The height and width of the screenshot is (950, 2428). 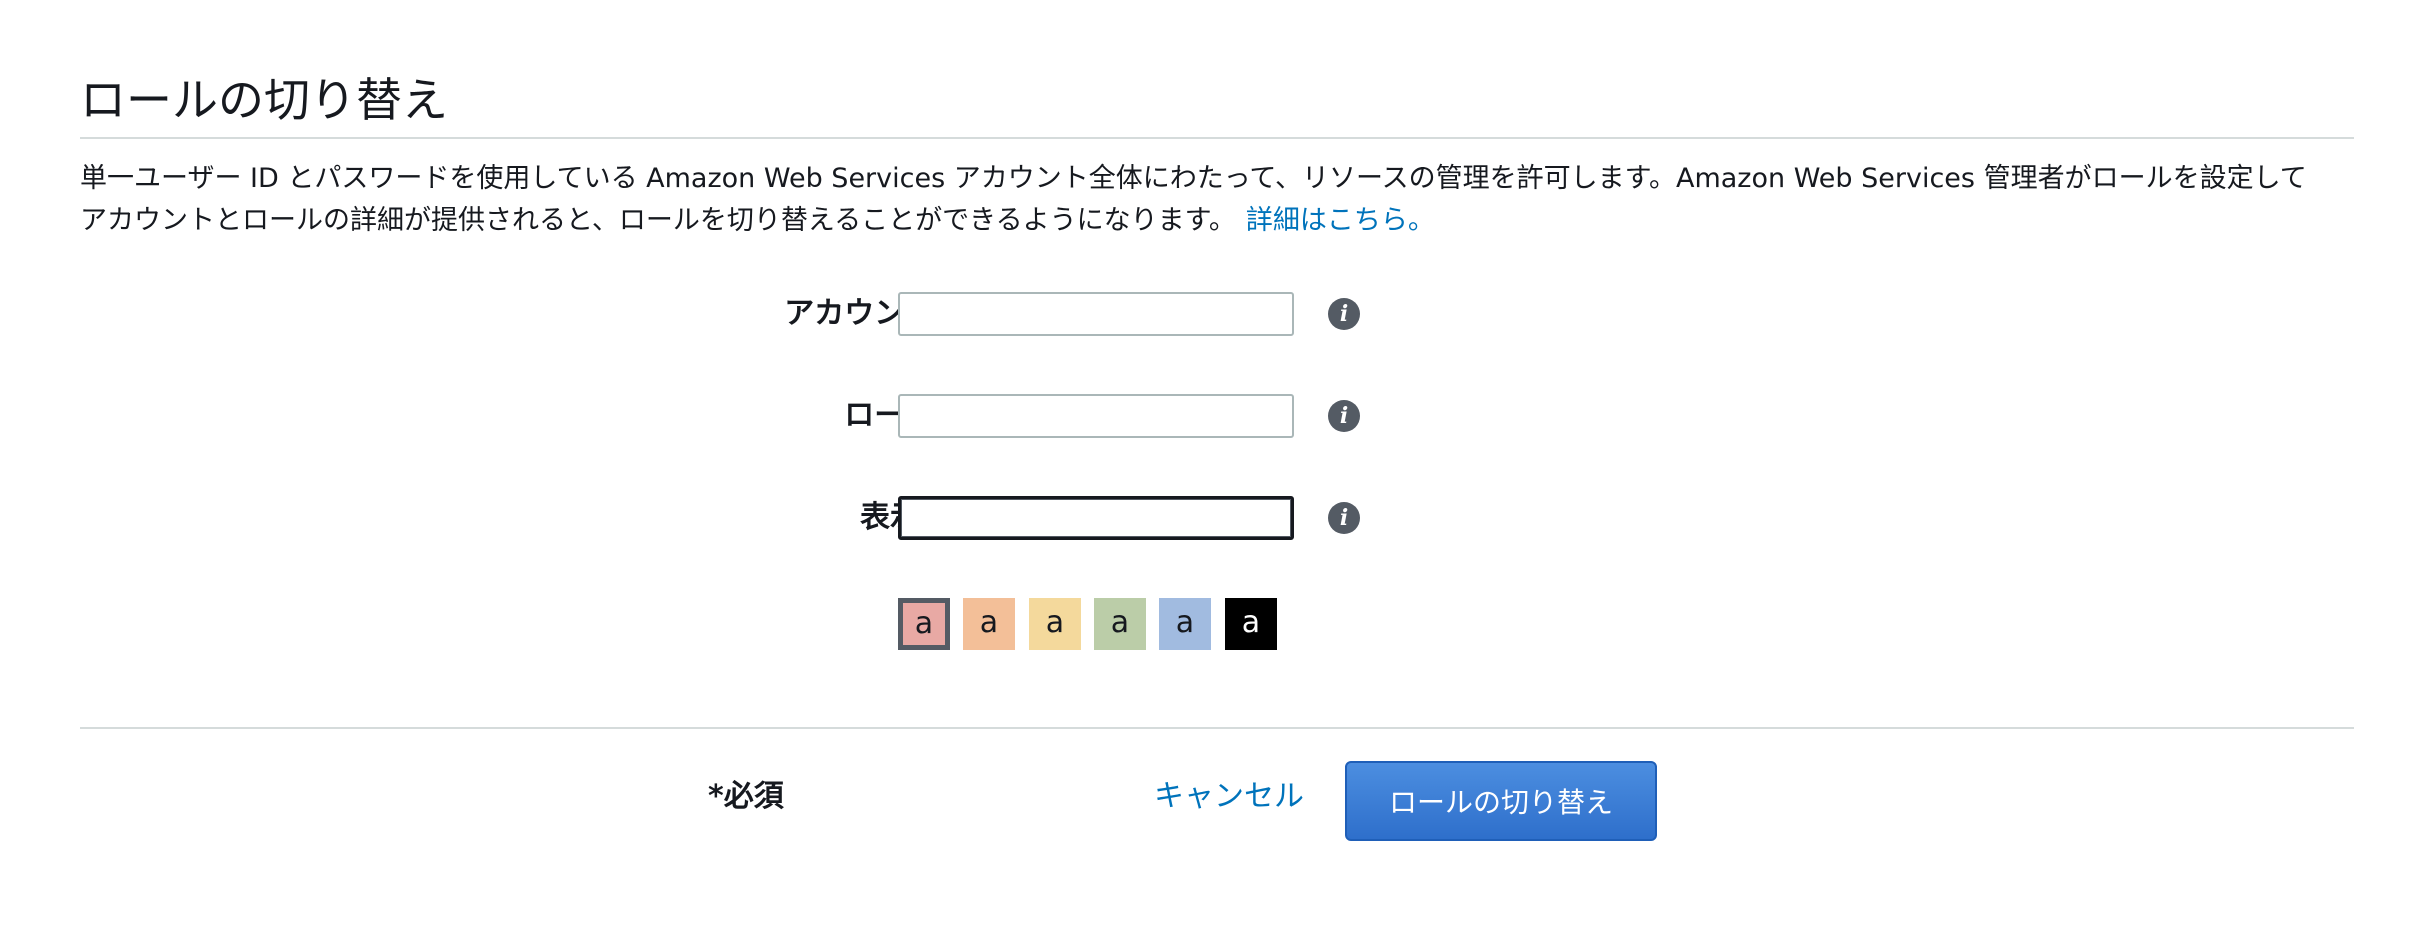 I want to click on page-title: ロールの切り替え, so click(x=264, y=100).